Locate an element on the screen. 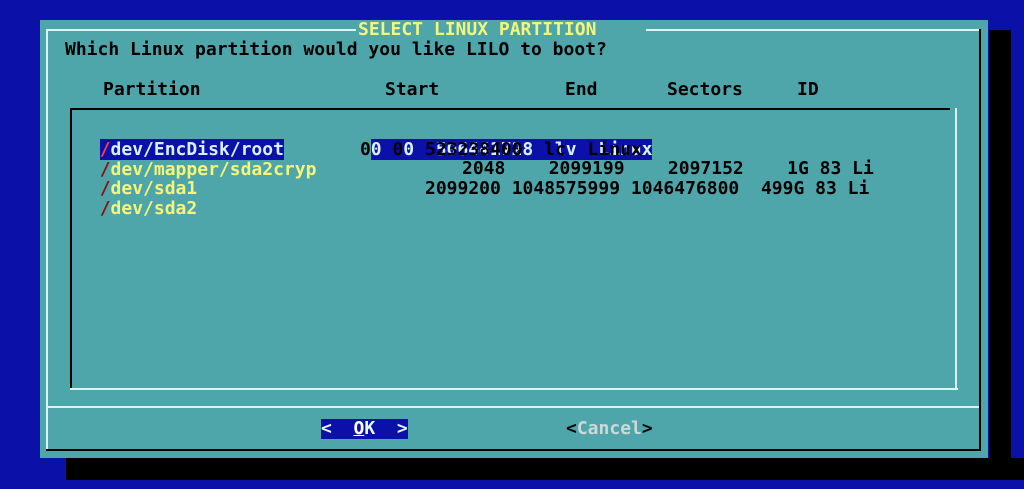 The image size is (1024, 489). column-end: End is located at coordinates (581, 89).